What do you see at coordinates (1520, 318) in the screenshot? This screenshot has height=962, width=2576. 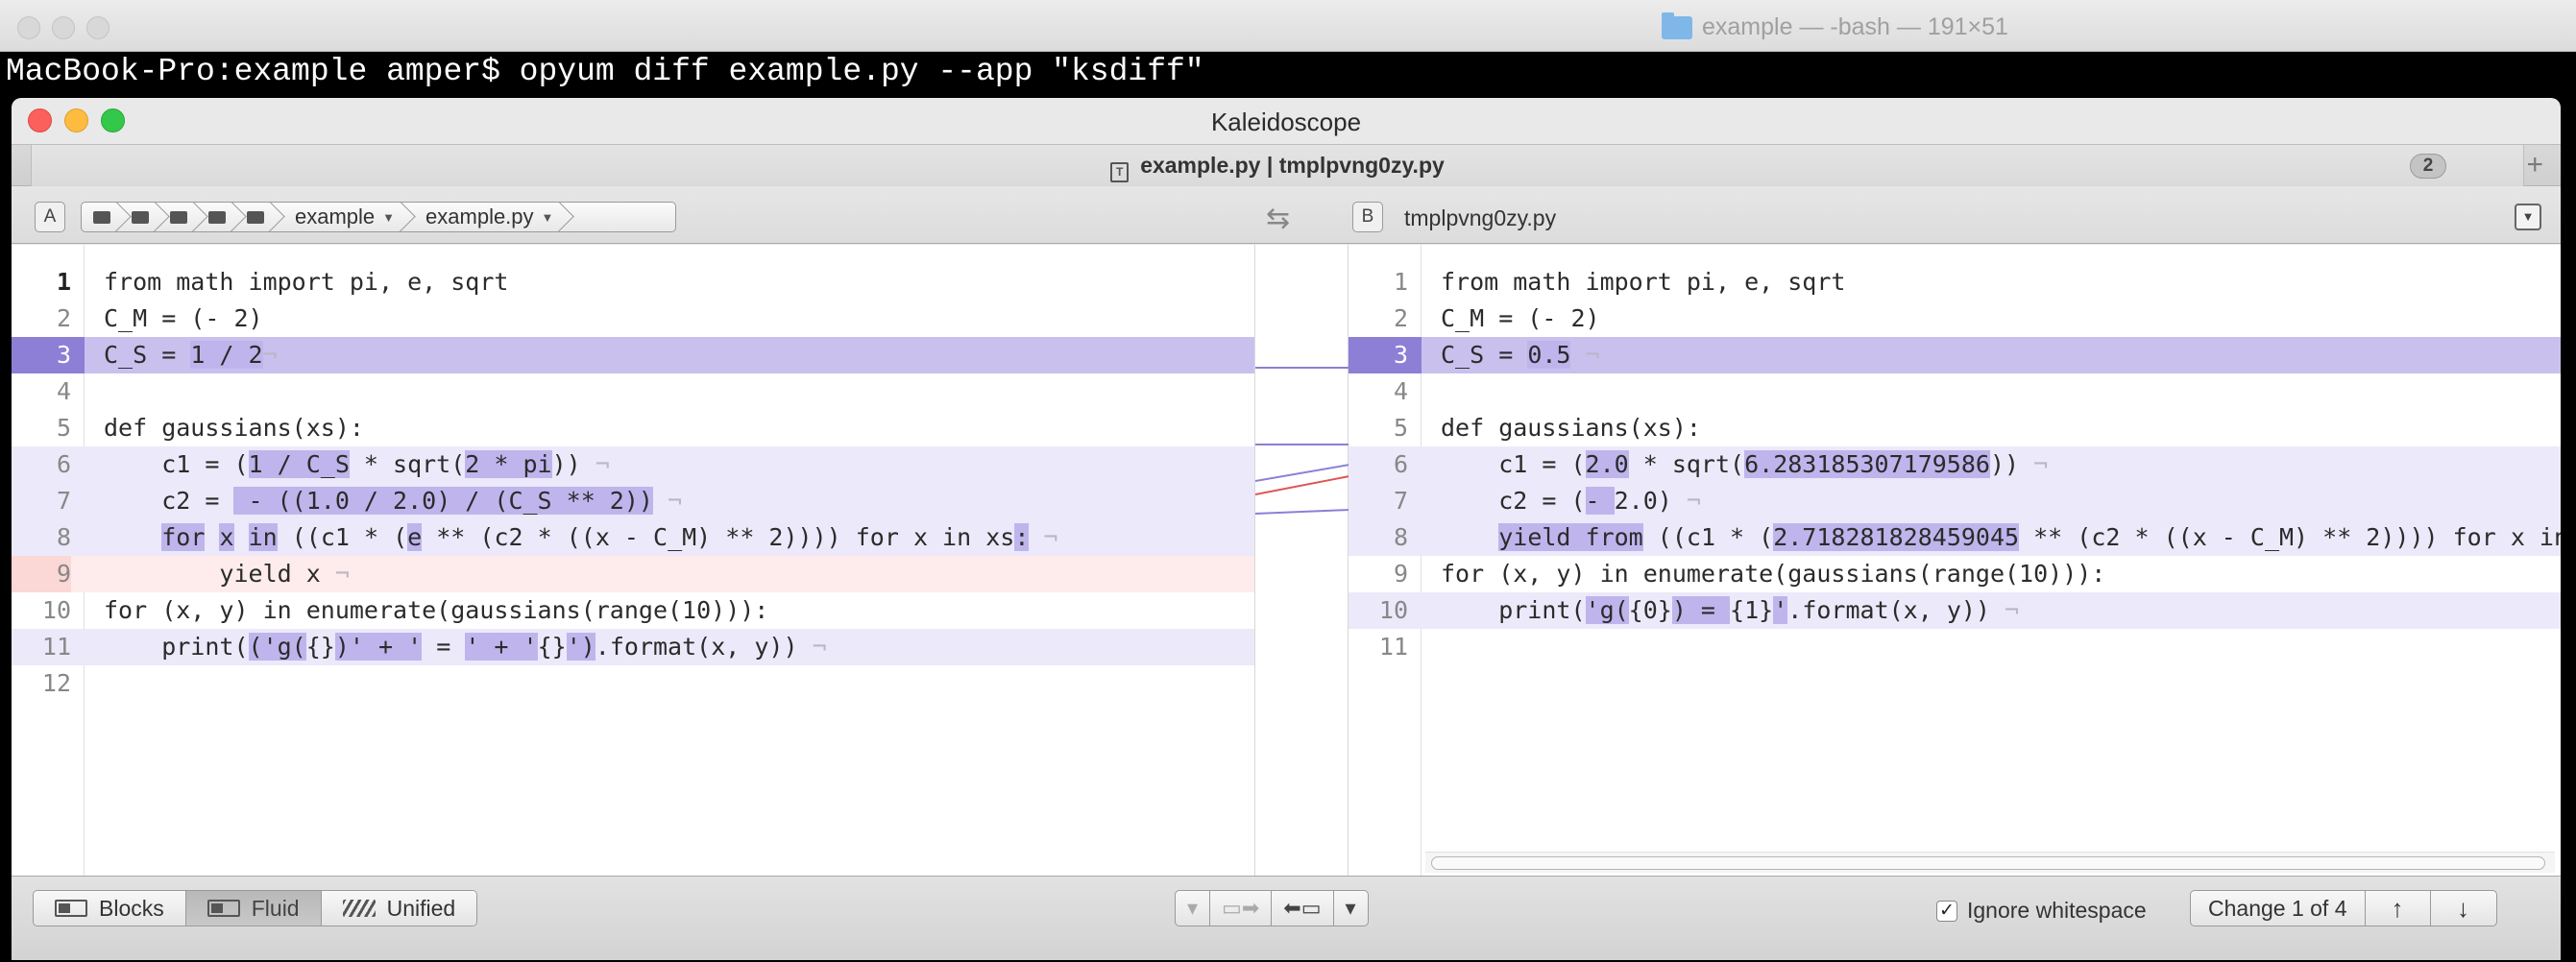 I see `code-segment: C_M = (- 2)` at bounding box center [1520, 318].